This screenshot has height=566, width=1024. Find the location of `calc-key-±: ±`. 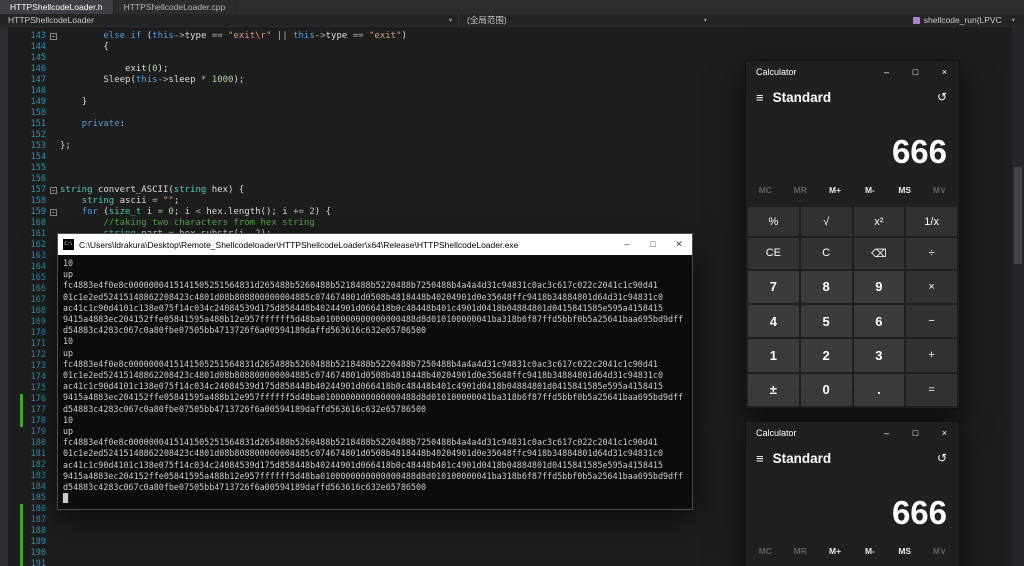

calc-key-±: ± is located at coordinates (773, 389).